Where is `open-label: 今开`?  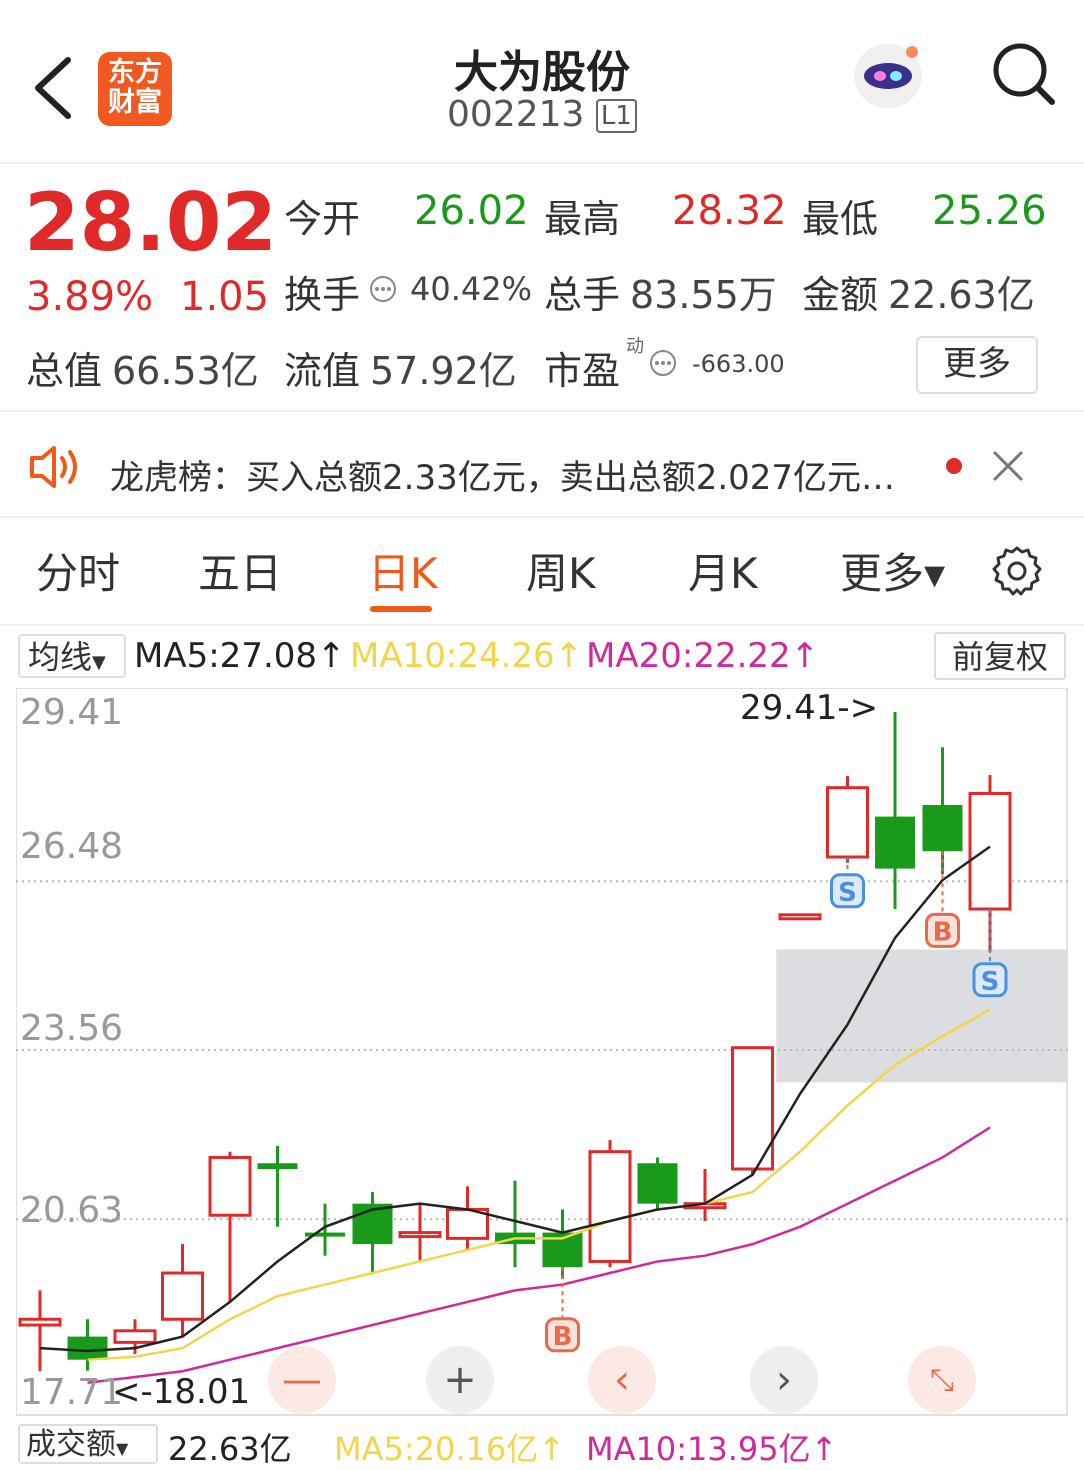 open-label: 今开 is located at coordinates (322, 219).